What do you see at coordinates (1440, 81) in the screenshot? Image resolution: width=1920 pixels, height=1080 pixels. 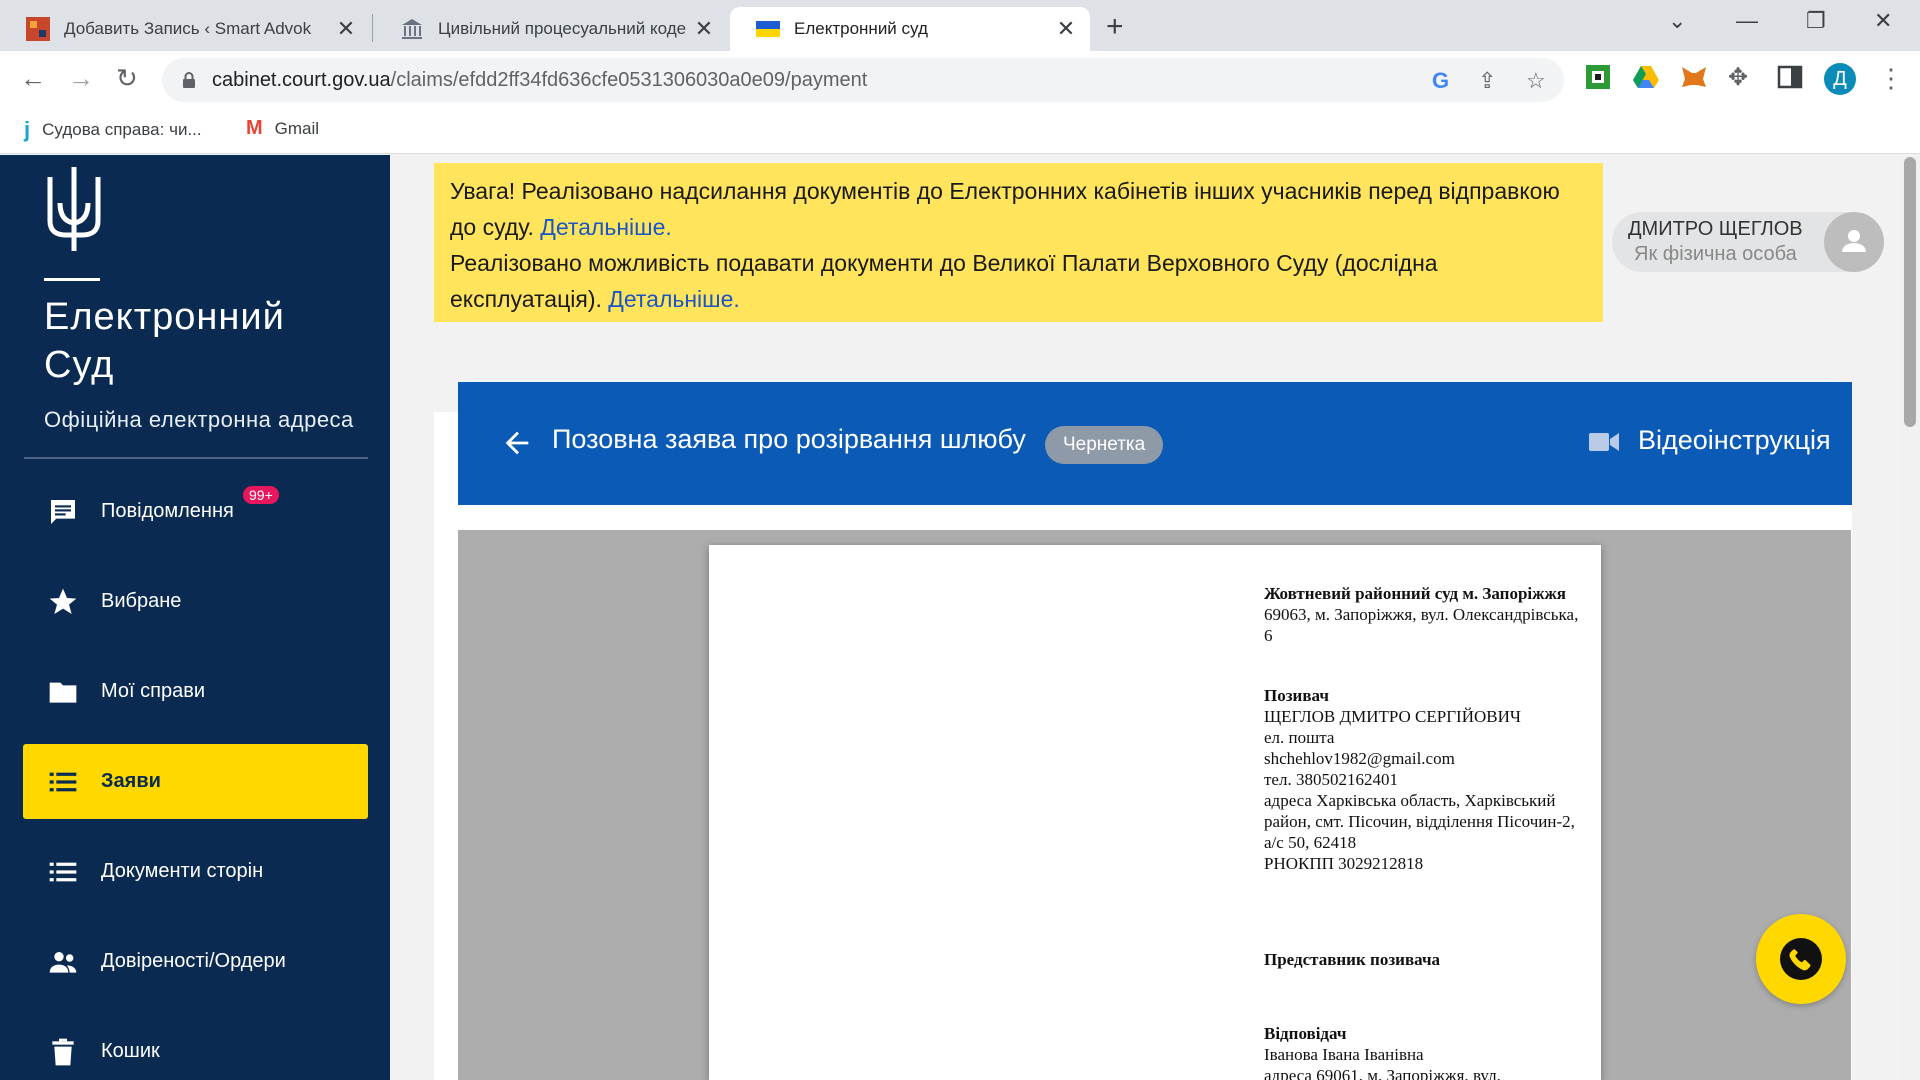 I see `google-lens-icon: G` at bounding box center [1440, 81].